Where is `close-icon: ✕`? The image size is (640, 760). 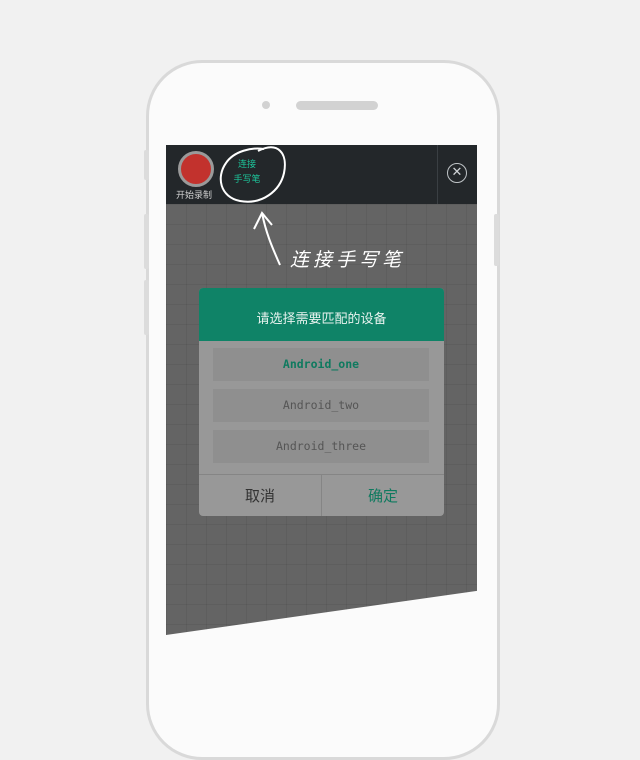
close-icon: ✕ is located at coordinates (457, 173).